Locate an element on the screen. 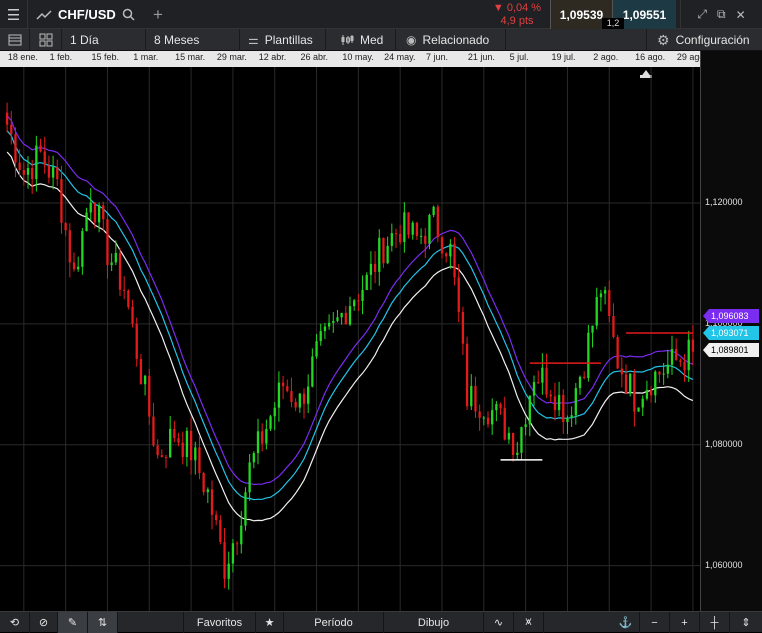 The image size is (762, 633). range-selector: 8 Meses is located at coordinates (193, 40).